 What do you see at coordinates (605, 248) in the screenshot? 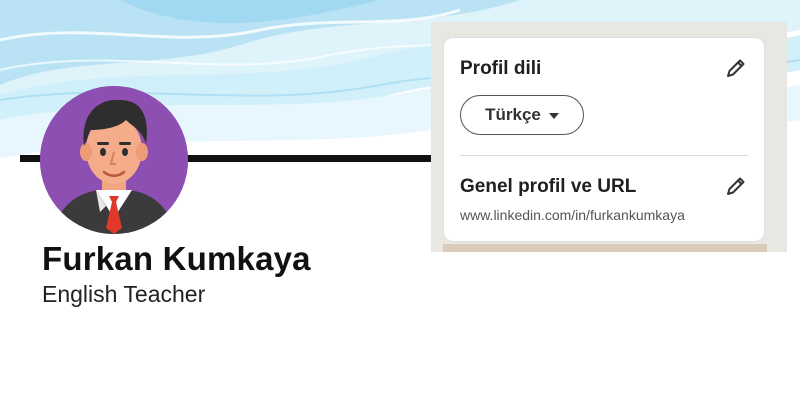
I see `panel-bottom-strip` at bounding box center [605, 248].